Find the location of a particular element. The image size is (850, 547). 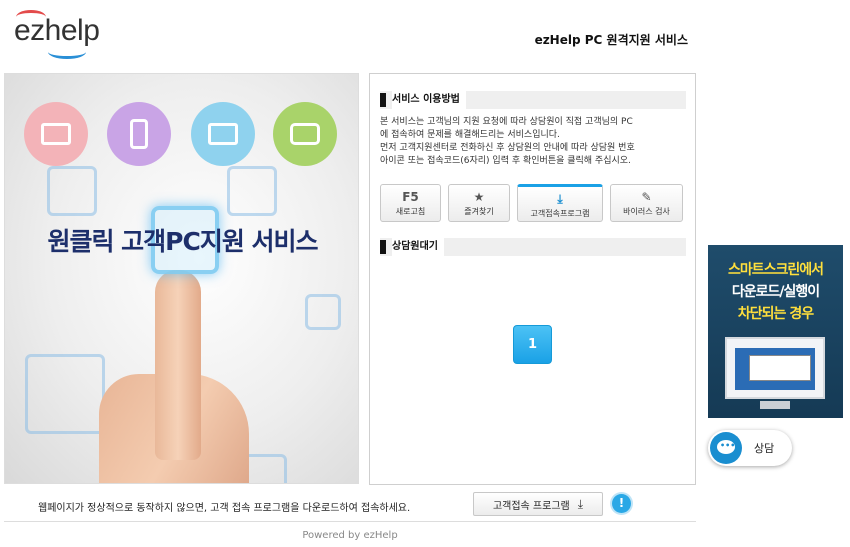

monitor-icon is located at coordinates (223, 134).